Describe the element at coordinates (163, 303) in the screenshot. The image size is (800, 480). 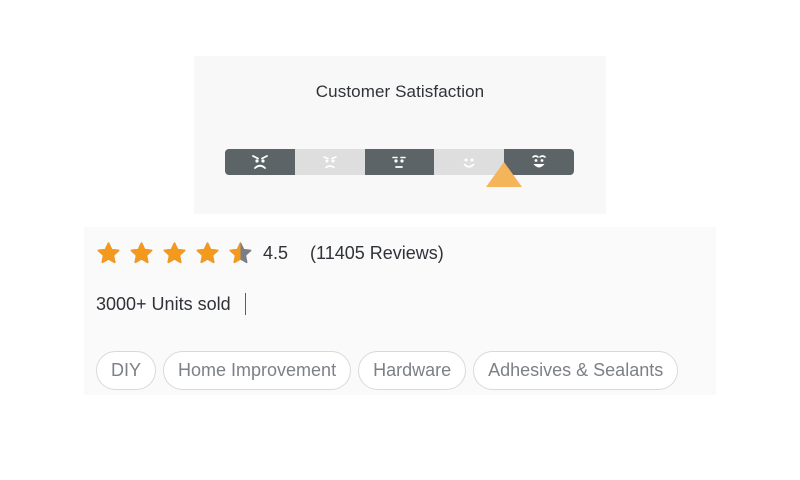
I see `units-sold-text: 3000+ Units sold` at that location.